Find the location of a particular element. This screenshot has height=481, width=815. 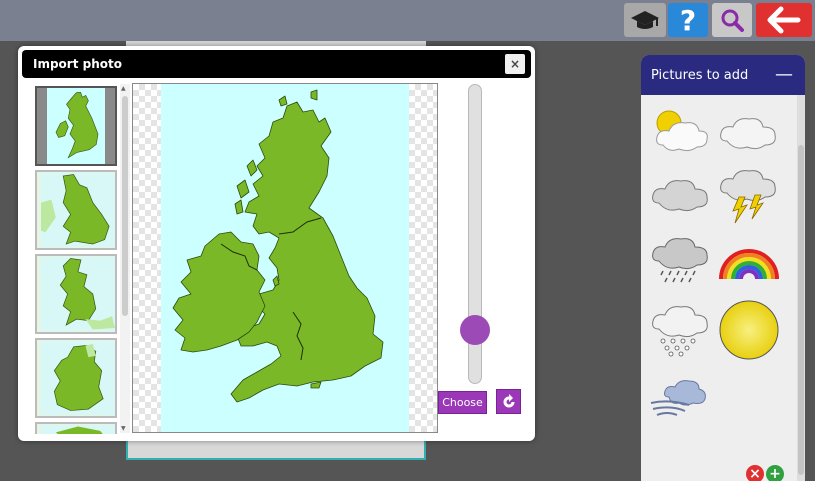

pictures-panel-title: Pictures to add is located at coordinates (700, 75).